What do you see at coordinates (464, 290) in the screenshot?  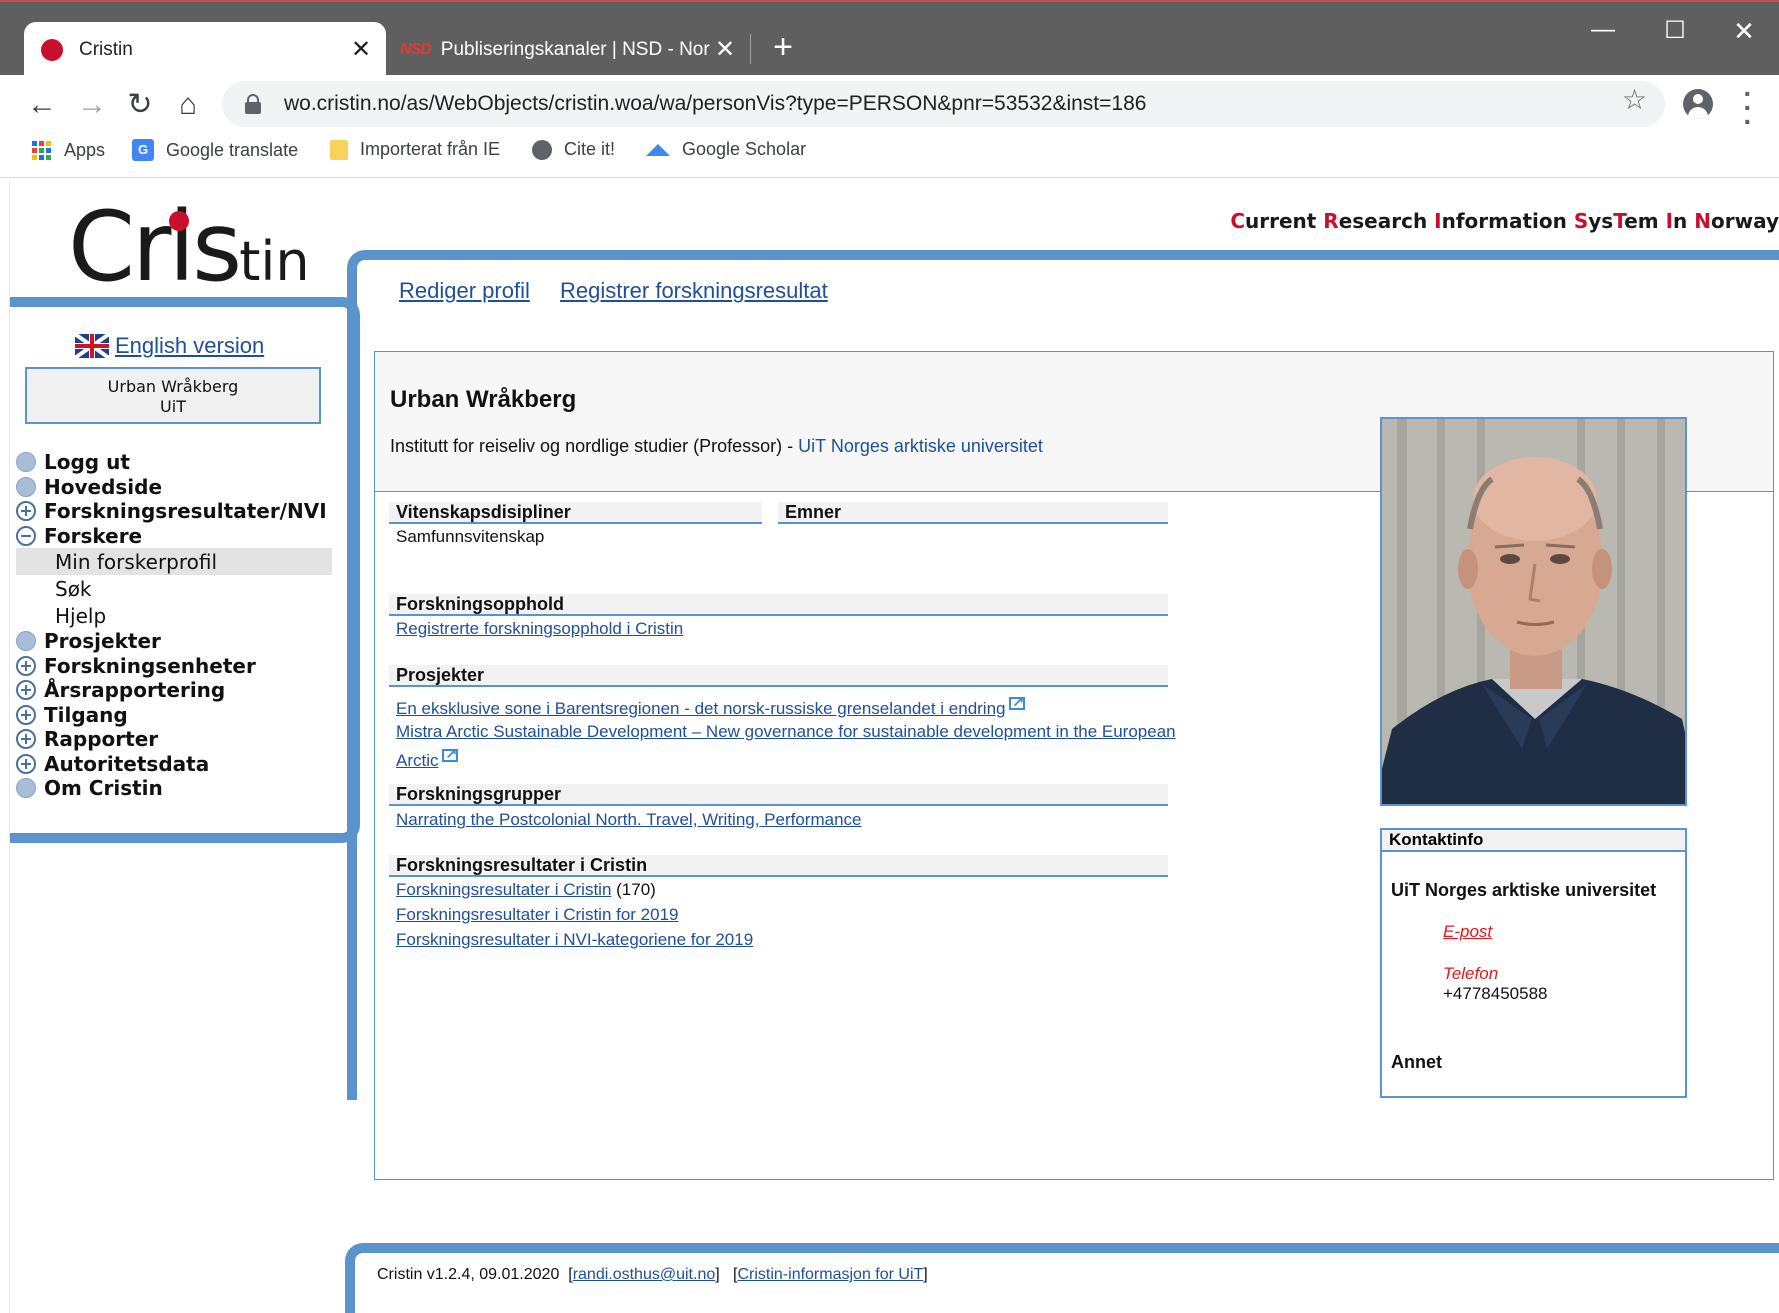 I see `rediger-profil-link: Rediger profil` at bounding box center [464, 290].